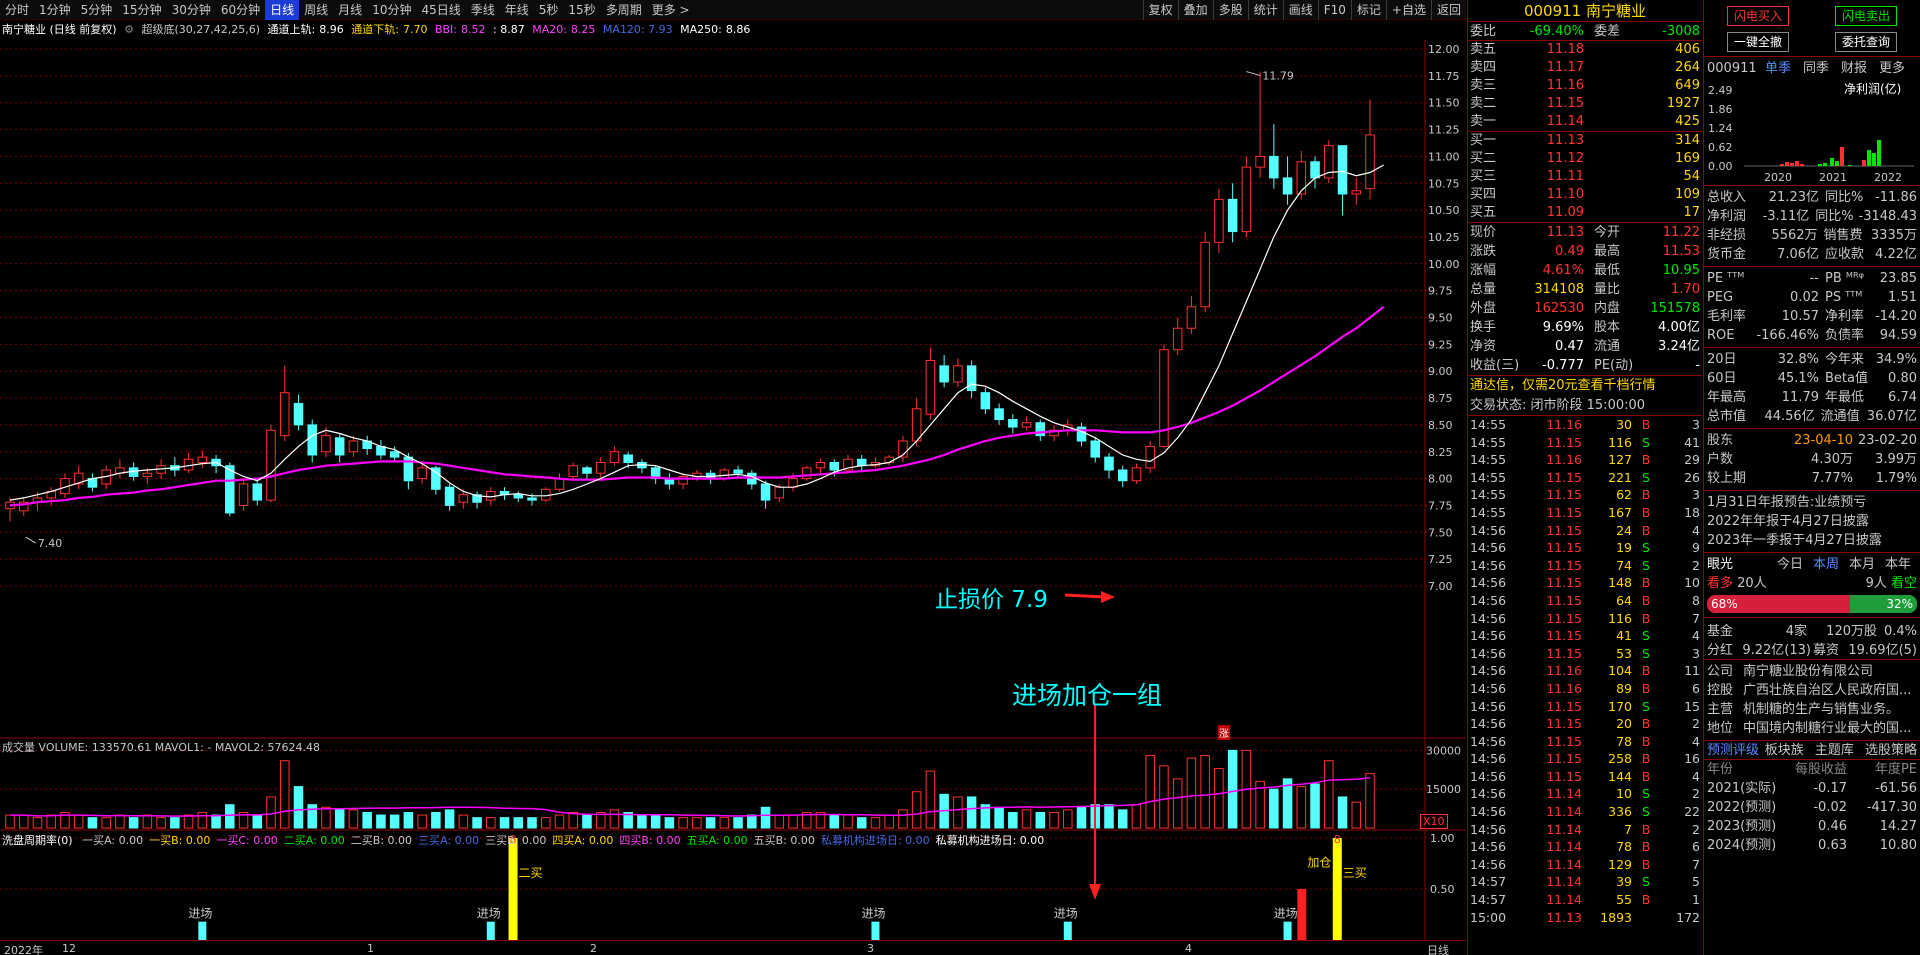 The width and height of the screenshot is (1920, 955). What do you see at coordinates (1230, 10) in the screenshot?
I see `tool-button-2: 多股` at bounding box center [1230, 10].